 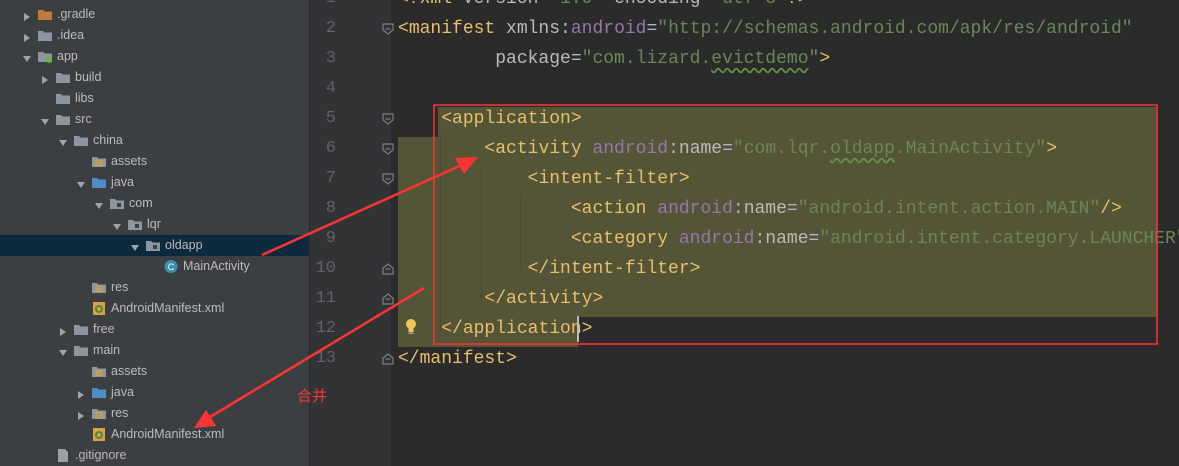 What do you see at coordinates (154, 224) in the screenshot?
I see `tree-item-lqr: lqr` at bounding box center [154, 224].